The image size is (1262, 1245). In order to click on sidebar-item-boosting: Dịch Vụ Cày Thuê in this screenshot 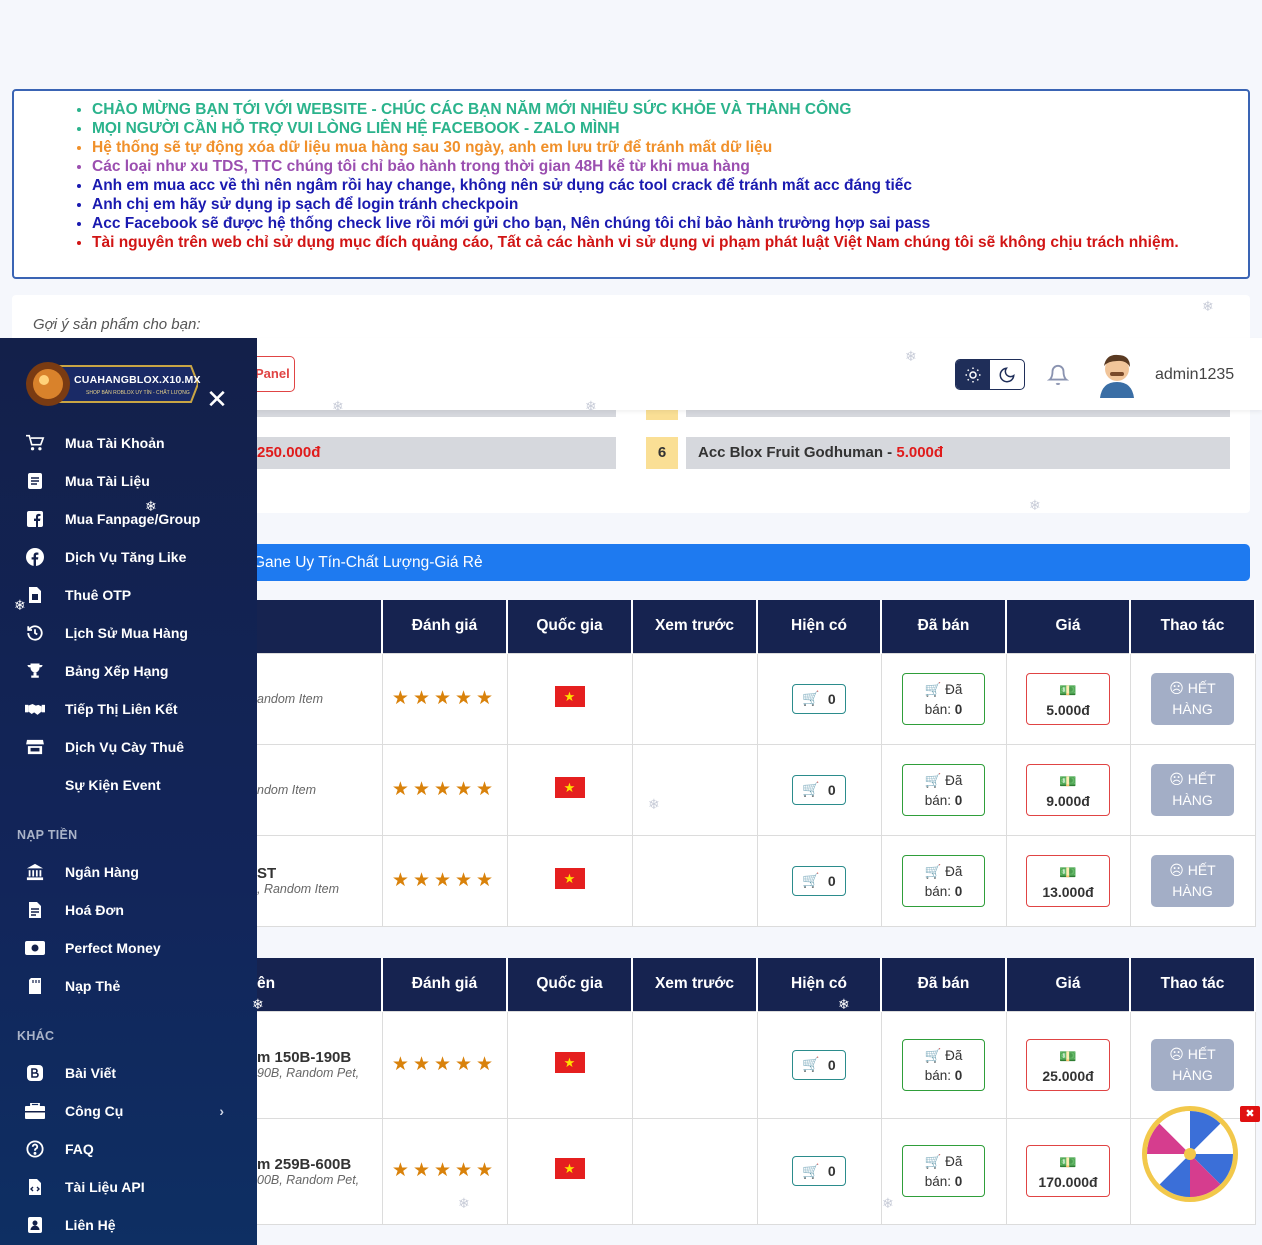, I will do `click(128, 747)`.